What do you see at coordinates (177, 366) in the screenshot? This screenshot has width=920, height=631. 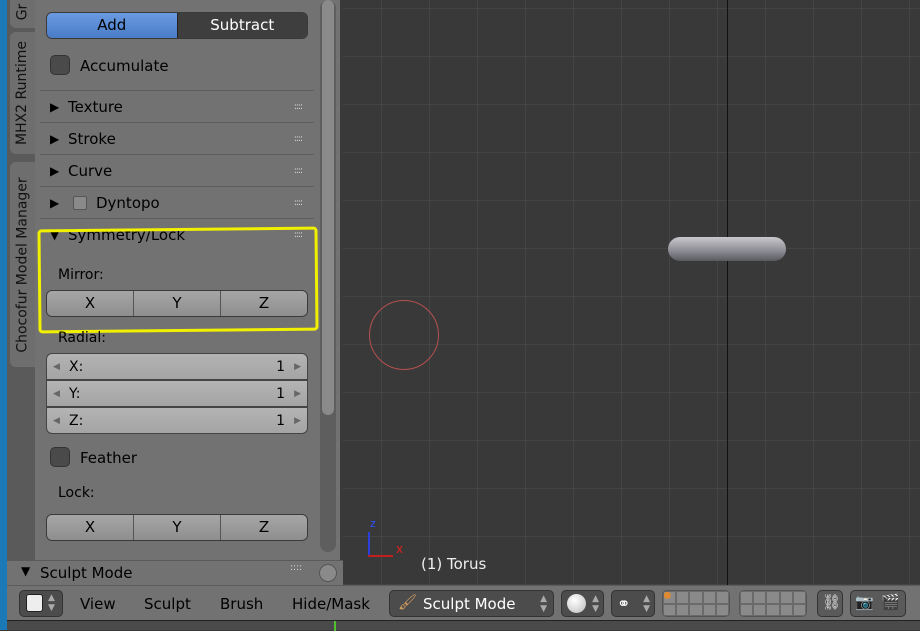 I see `radial-x-field: ◀ X: 1 ▶` at bounding box center [177, 366].